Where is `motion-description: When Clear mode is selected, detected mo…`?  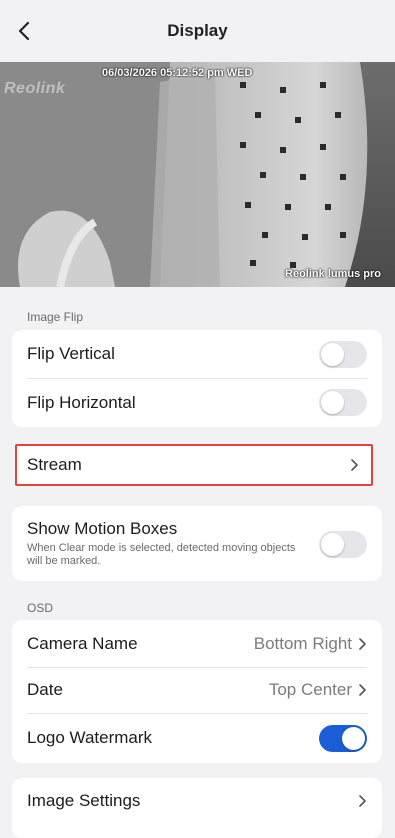 motion-description: When Clear mode is selected, detected mo… is located at coordinates (161, 554).